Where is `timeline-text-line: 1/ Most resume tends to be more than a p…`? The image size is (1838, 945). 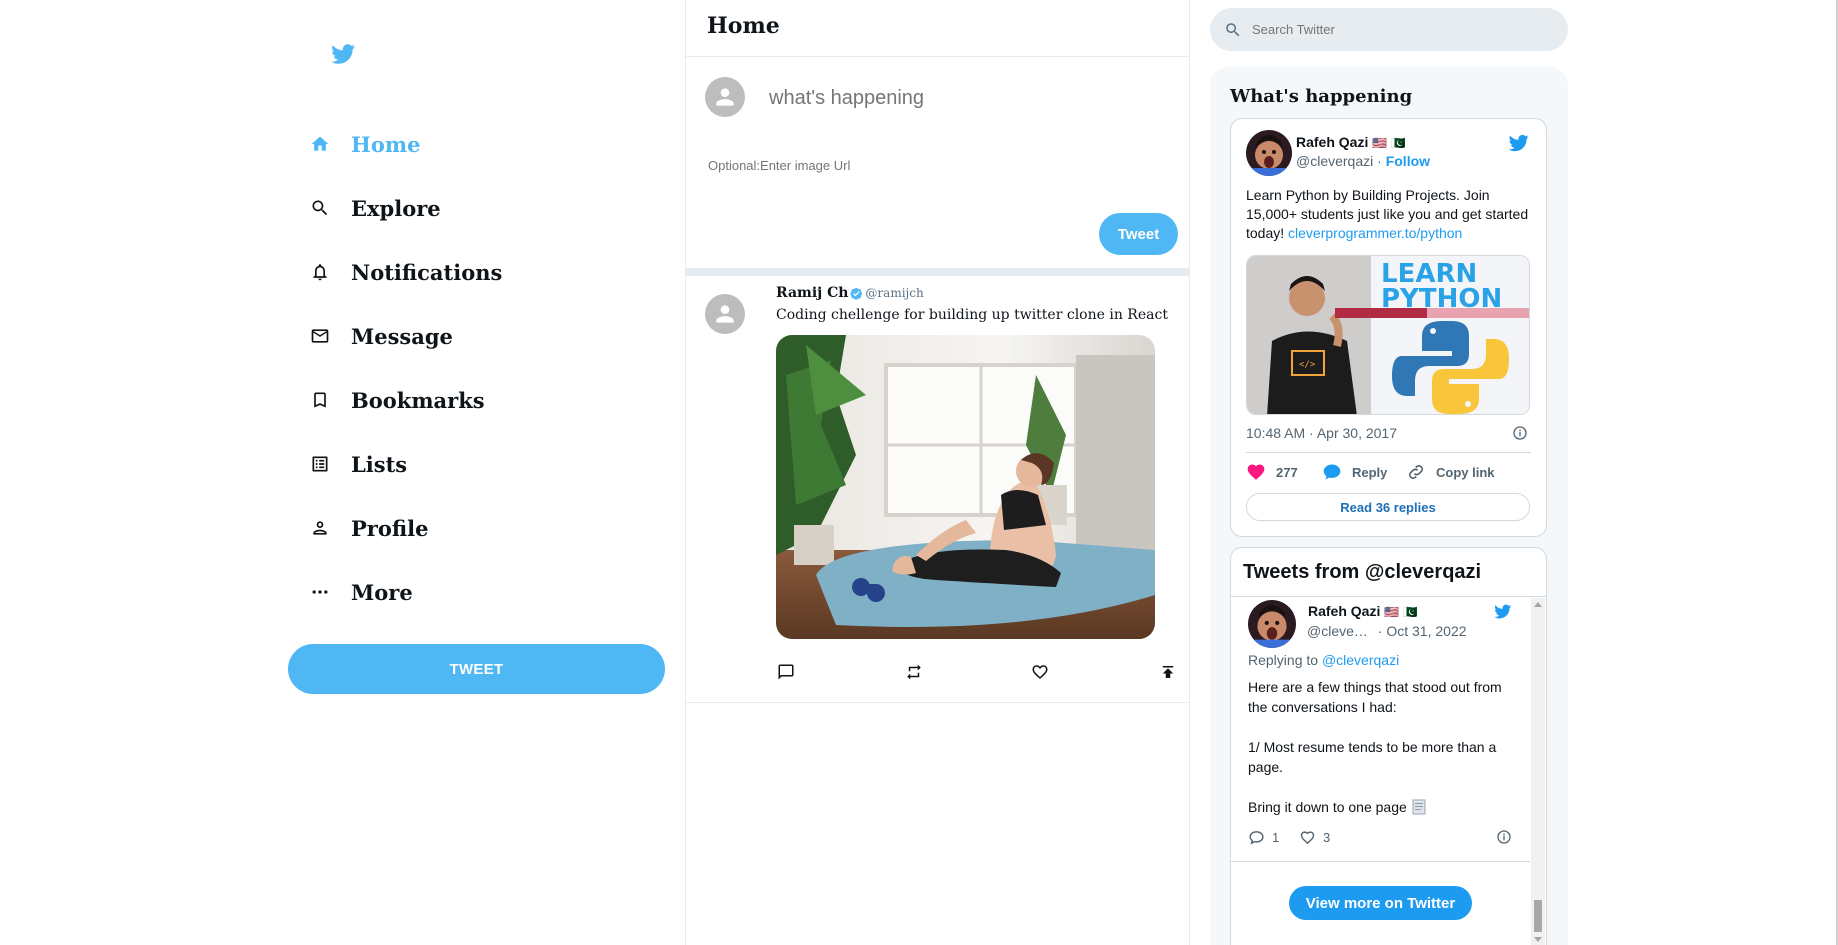 timeline-text-line: 1/ Most resume tends to be more than a p… is located at coordinates (1372, 757).